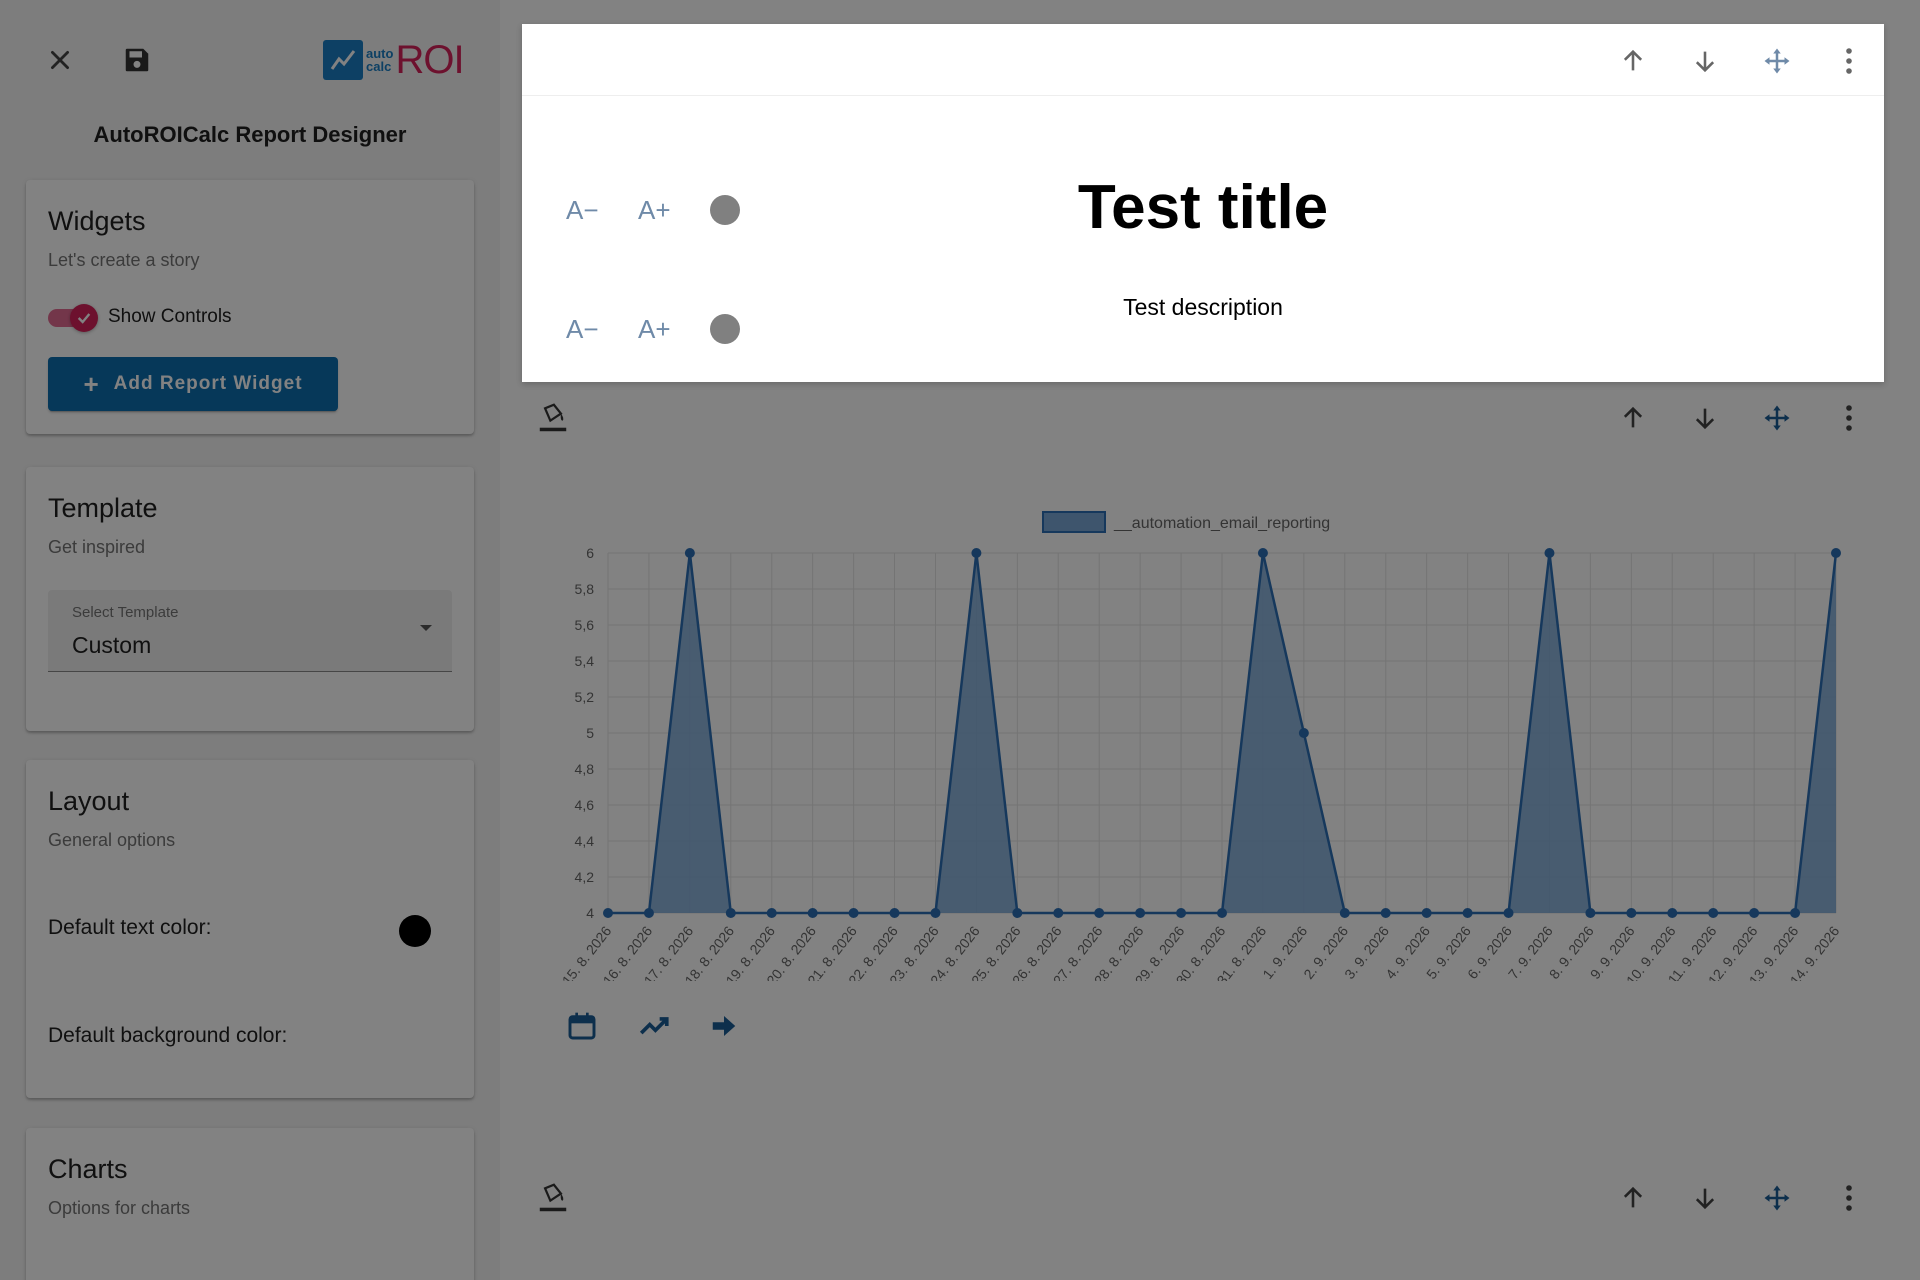 This screenshot has height=1280, width=1920. What do you see at coordinates (112, 840) in the screenshot?
I see `layout-card-subtitle: General options` at bounding box center [112, 840].